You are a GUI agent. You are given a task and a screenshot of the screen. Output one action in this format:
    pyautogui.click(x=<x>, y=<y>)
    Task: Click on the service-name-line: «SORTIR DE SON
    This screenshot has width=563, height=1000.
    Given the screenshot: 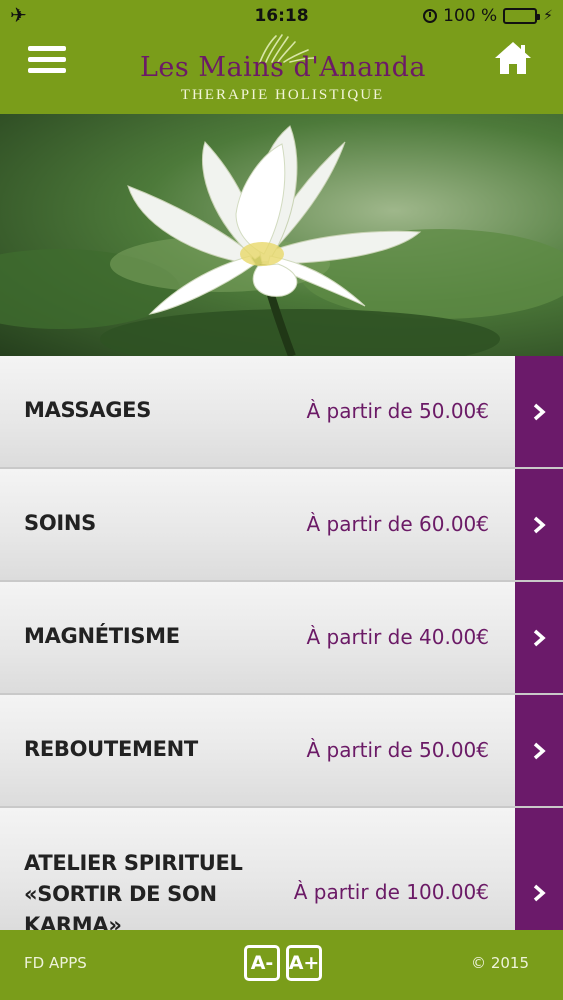 What is the action you would take?
    pyautogui.click(x=120, y=894)
    